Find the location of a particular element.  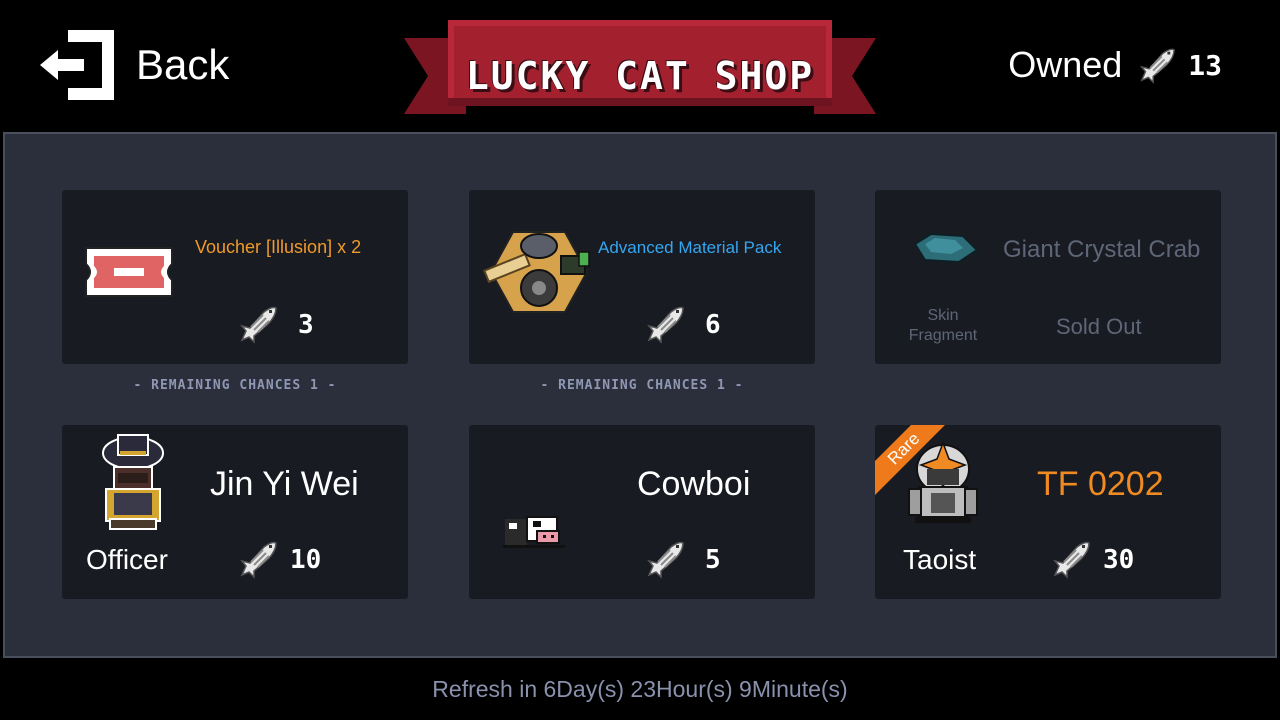

shop-title-banner: LUCKY CAT SHOP is located at coordinates (640, 67).